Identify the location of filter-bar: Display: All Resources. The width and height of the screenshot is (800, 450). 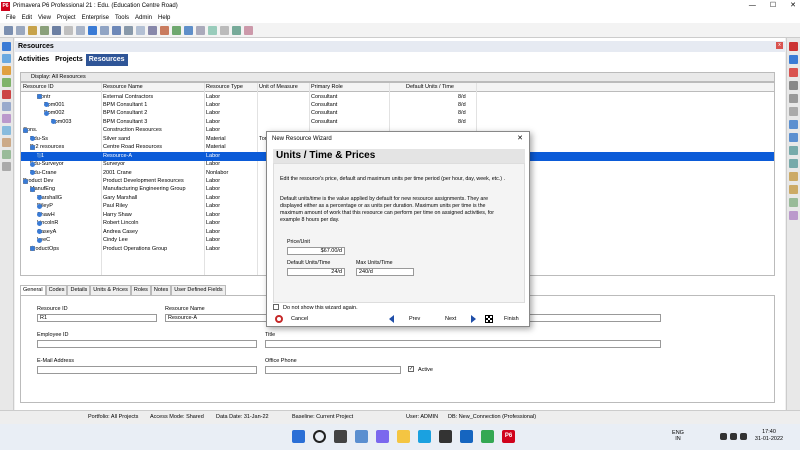
(397, 77).